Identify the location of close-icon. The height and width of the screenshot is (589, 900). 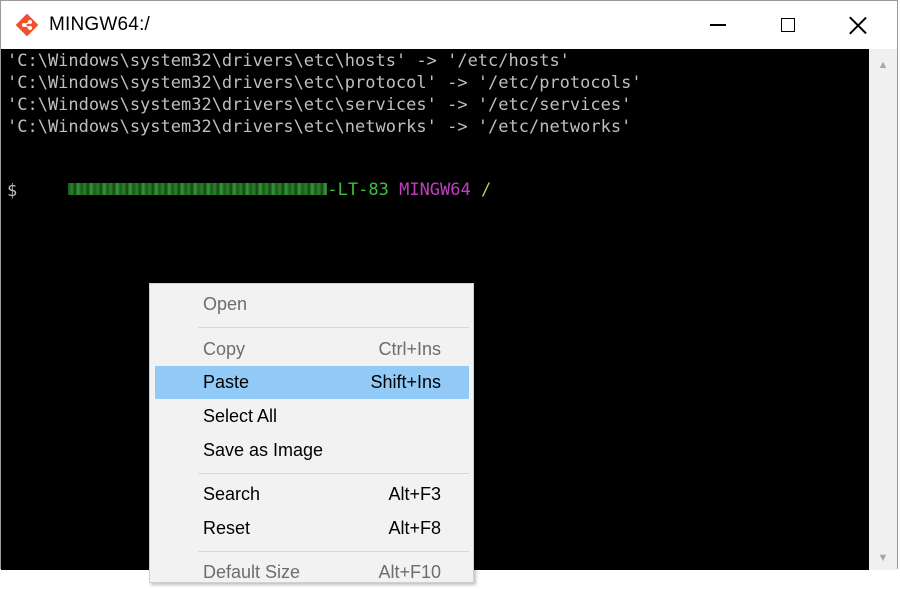
(858, 25).